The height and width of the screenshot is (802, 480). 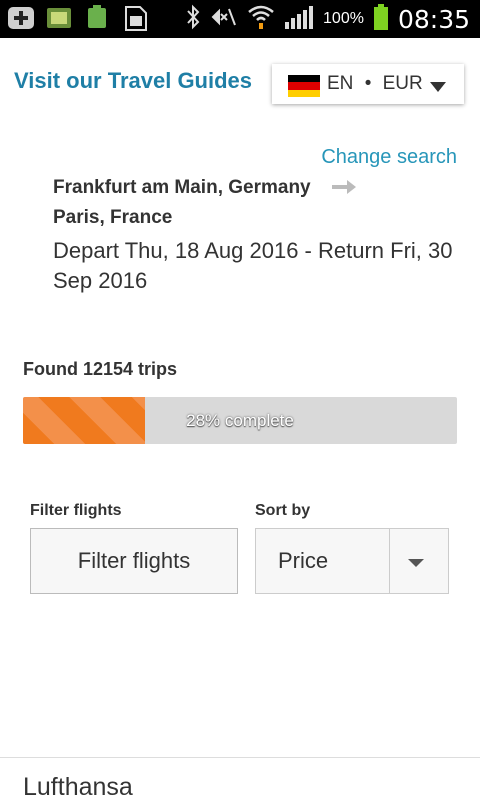 I want to click on locale-text: EN • EUR, so click(x=375, y=84).